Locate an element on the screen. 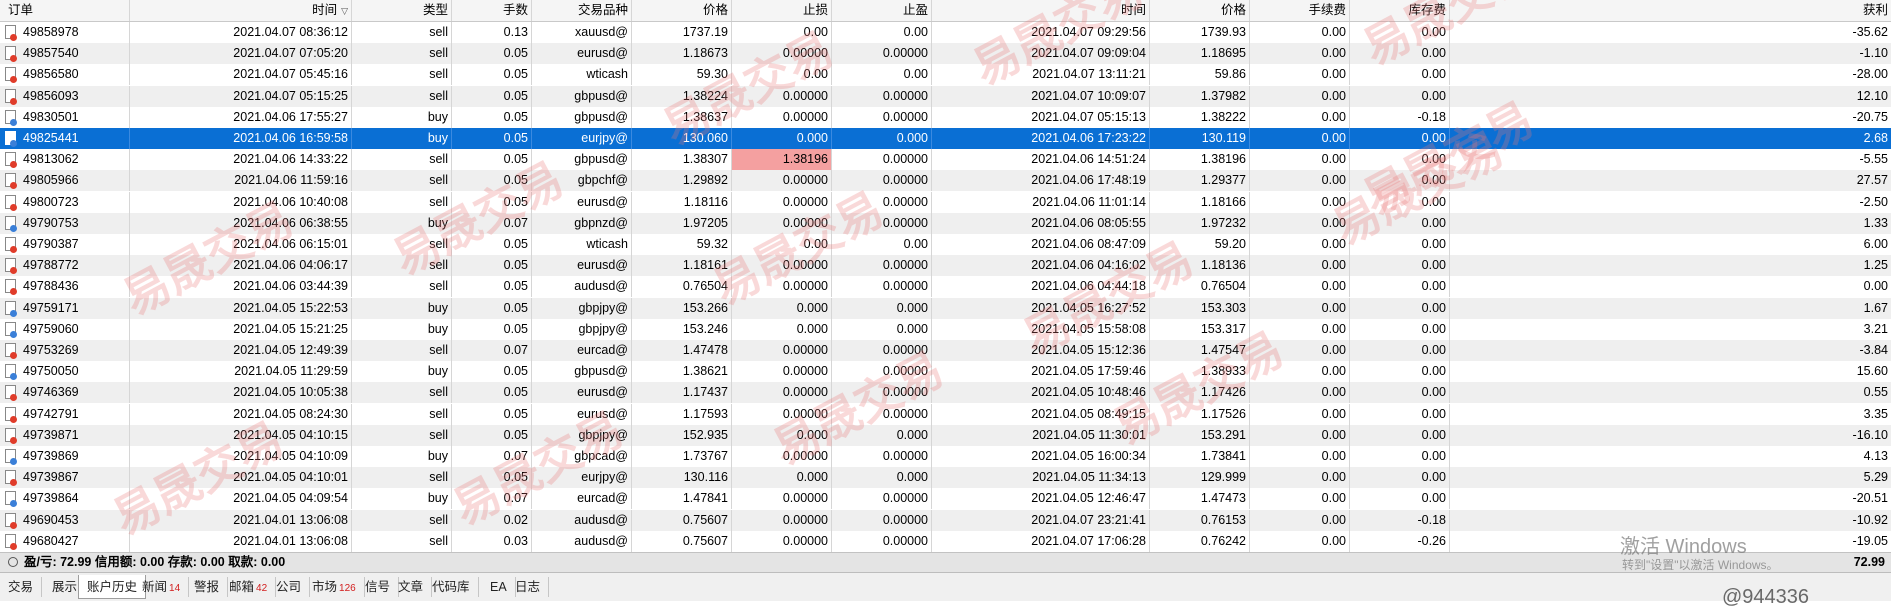  tab-label: 账户历史 is located at coordinates (112, 587).